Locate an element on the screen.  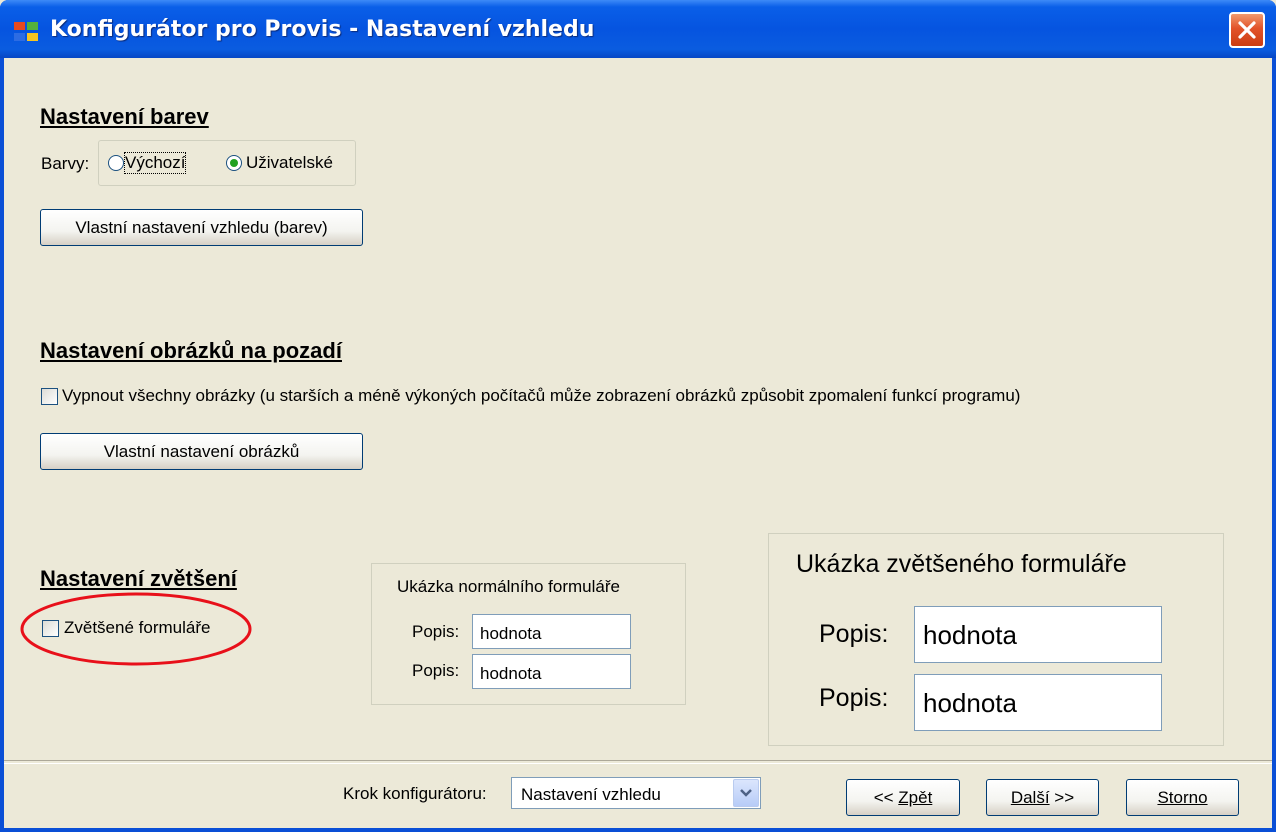
window-frame-bottom is located at coordinates (638, 830).